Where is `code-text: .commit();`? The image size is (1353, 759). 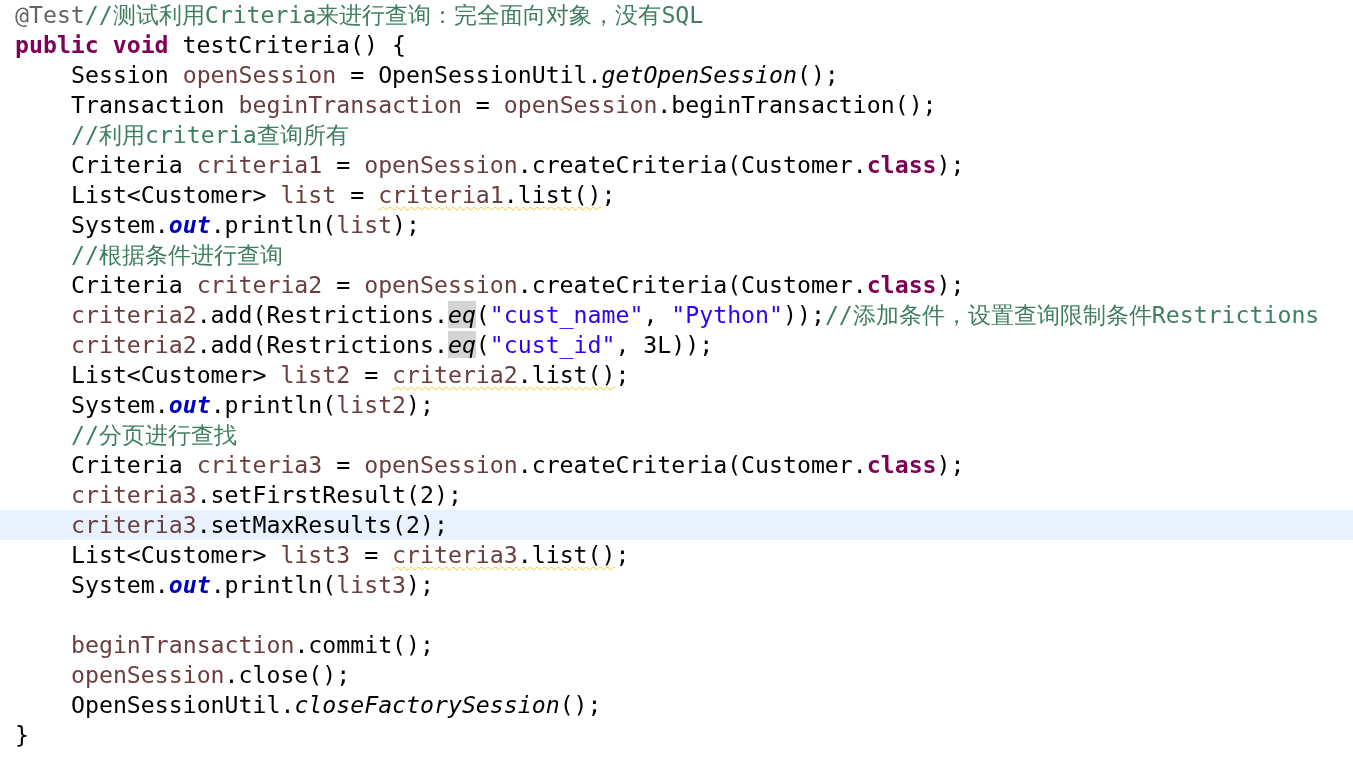
code-text: .commit(); is located at coordinates (364, 644).